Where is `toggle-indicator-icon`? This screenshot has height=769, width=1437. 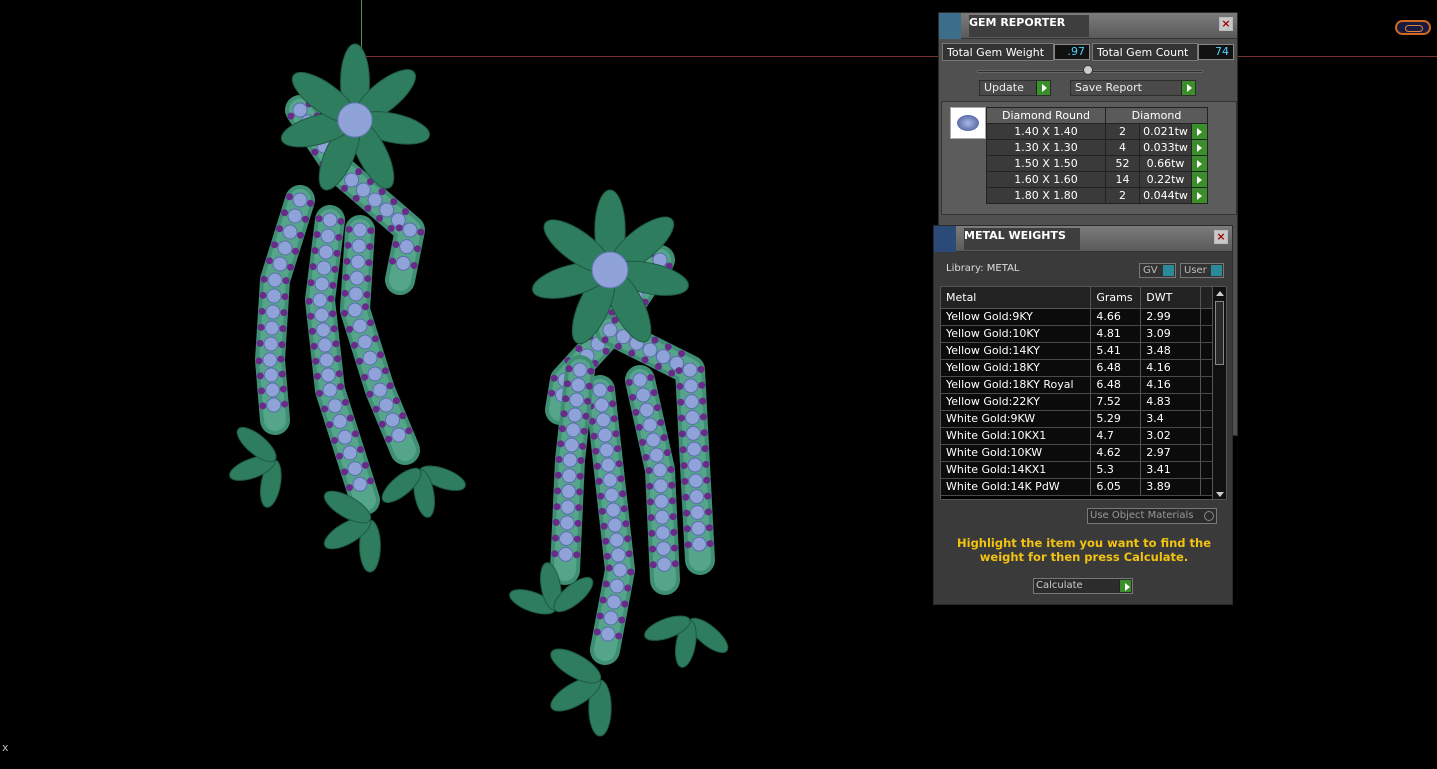
toggle-indicator-icon is located at coordinates (1168, 270).